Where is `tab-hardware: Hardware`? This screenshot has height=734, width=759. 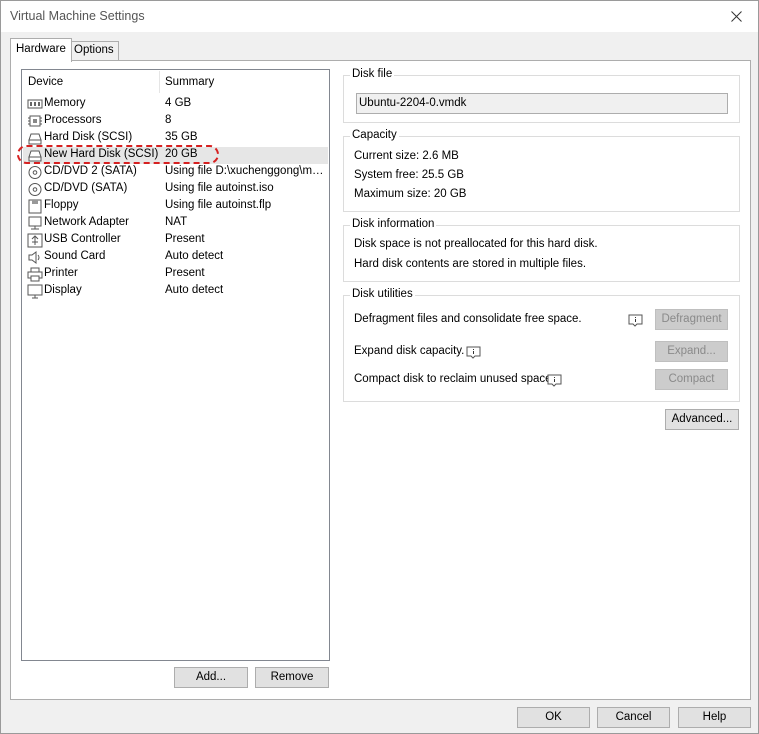
tab-hardware: Hardware is located at coordinates (41, 50).